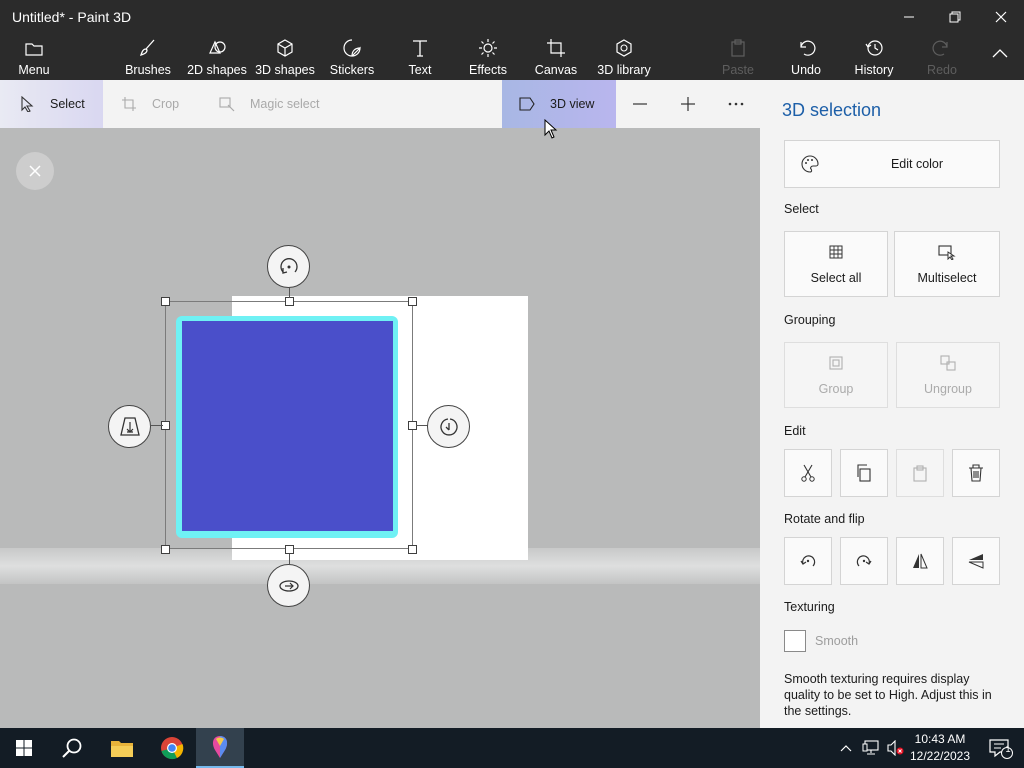 The image size is (1024, 768). I want to click on effects-button: Effects, so click(488, 57).